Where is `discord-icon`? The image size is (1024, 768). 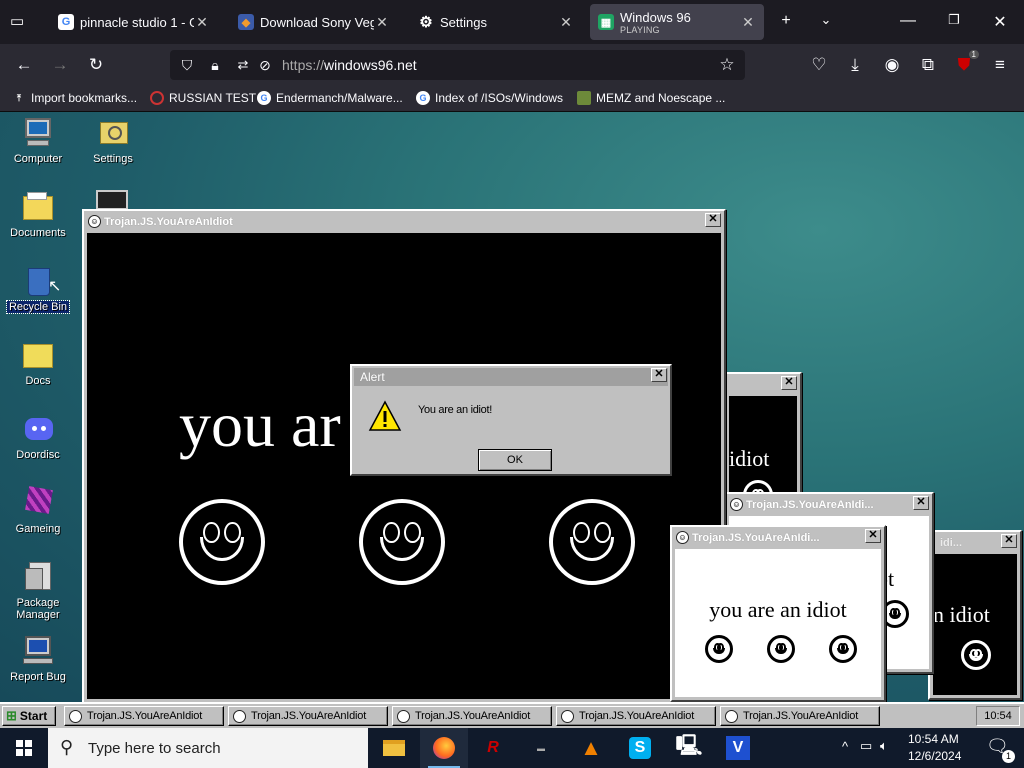 discord-icon is located at coordinates (38, 429).